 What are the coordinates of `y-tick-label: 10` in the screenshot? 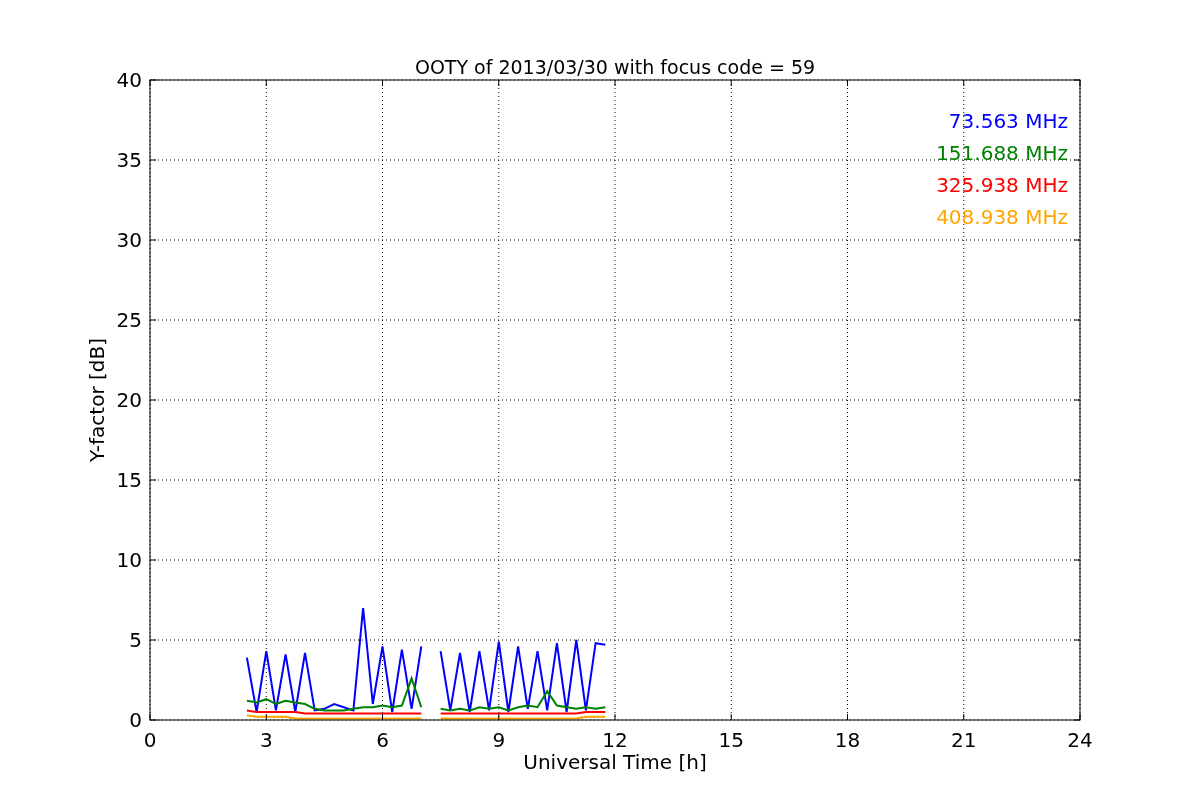 It's located at (129, 560).